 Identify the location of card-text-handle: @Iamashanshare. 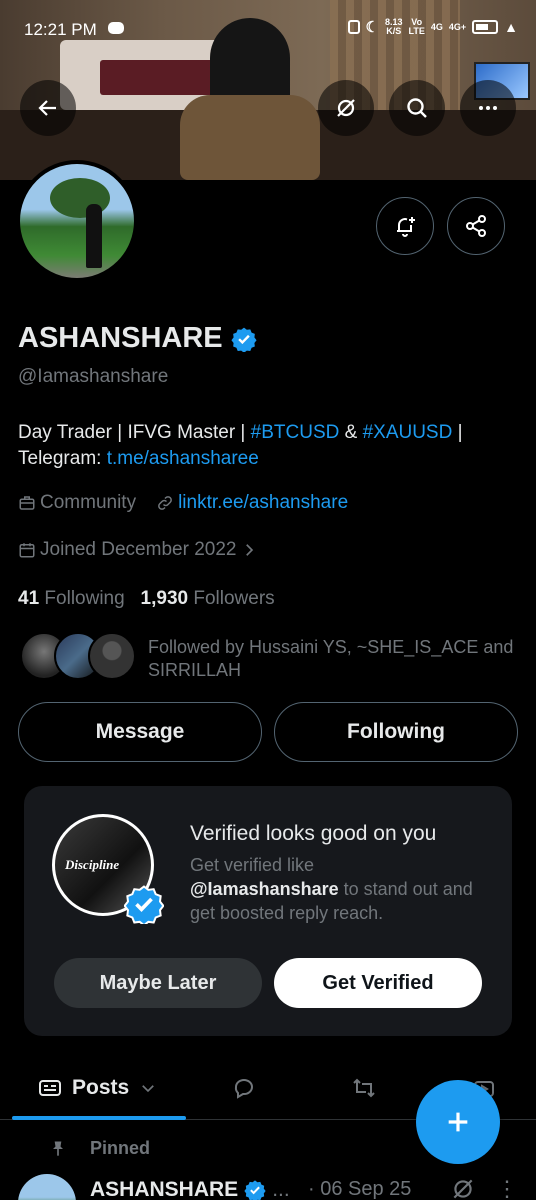
(264, 889).